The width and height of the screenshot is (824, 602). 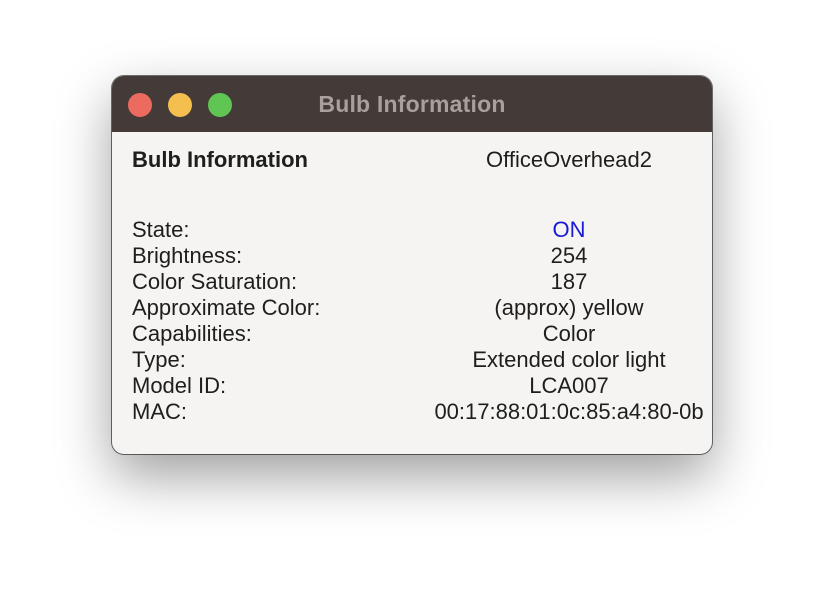 I want to click on field-row-state: State: ON, so click(x=412, y=230).